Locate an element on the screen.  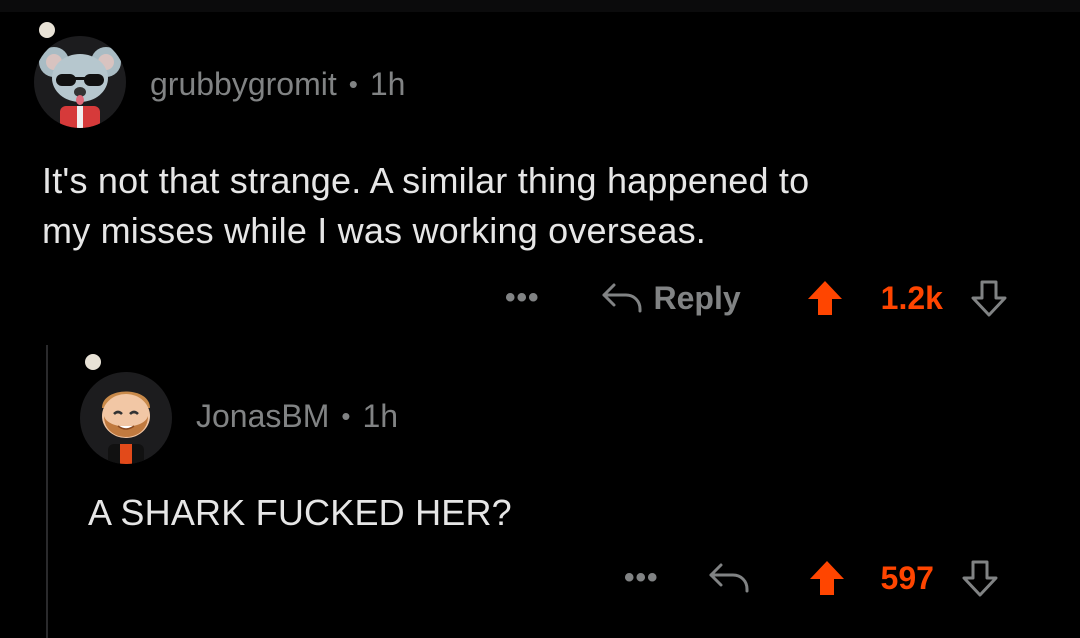
reply-button: Reply is located at coordinates (670, 298).